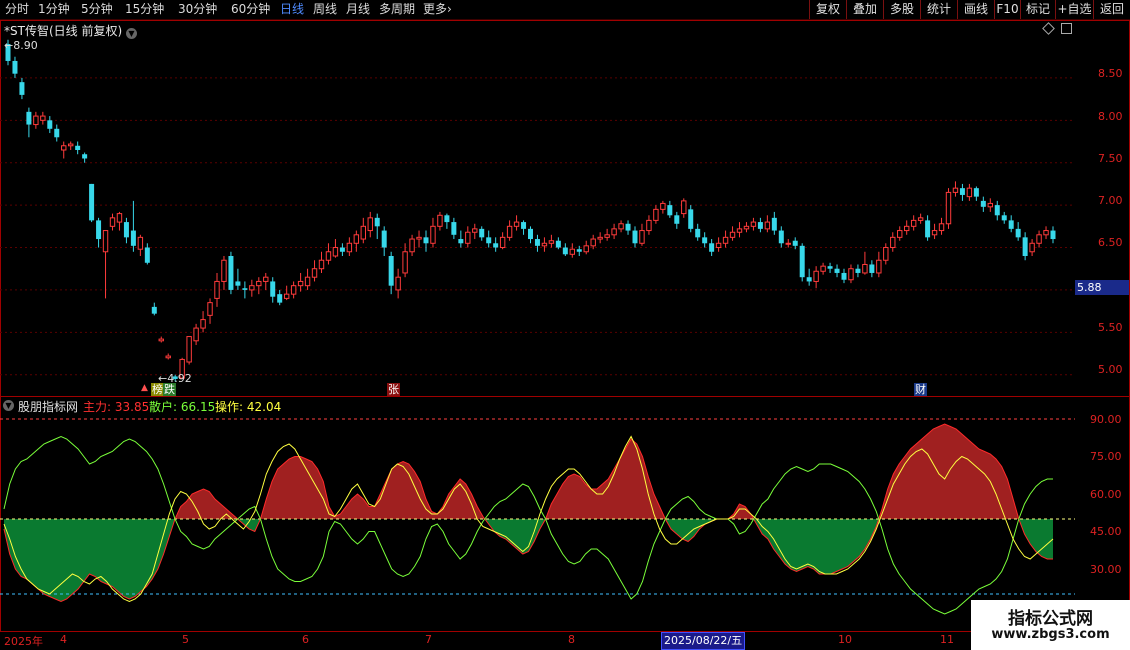 The height and width of the screenshot is (650, 1130). What do you see at coordinates (1007, 9) in the screenshot?
I see `f10-button: F10` at bounding box center [1007, 9].